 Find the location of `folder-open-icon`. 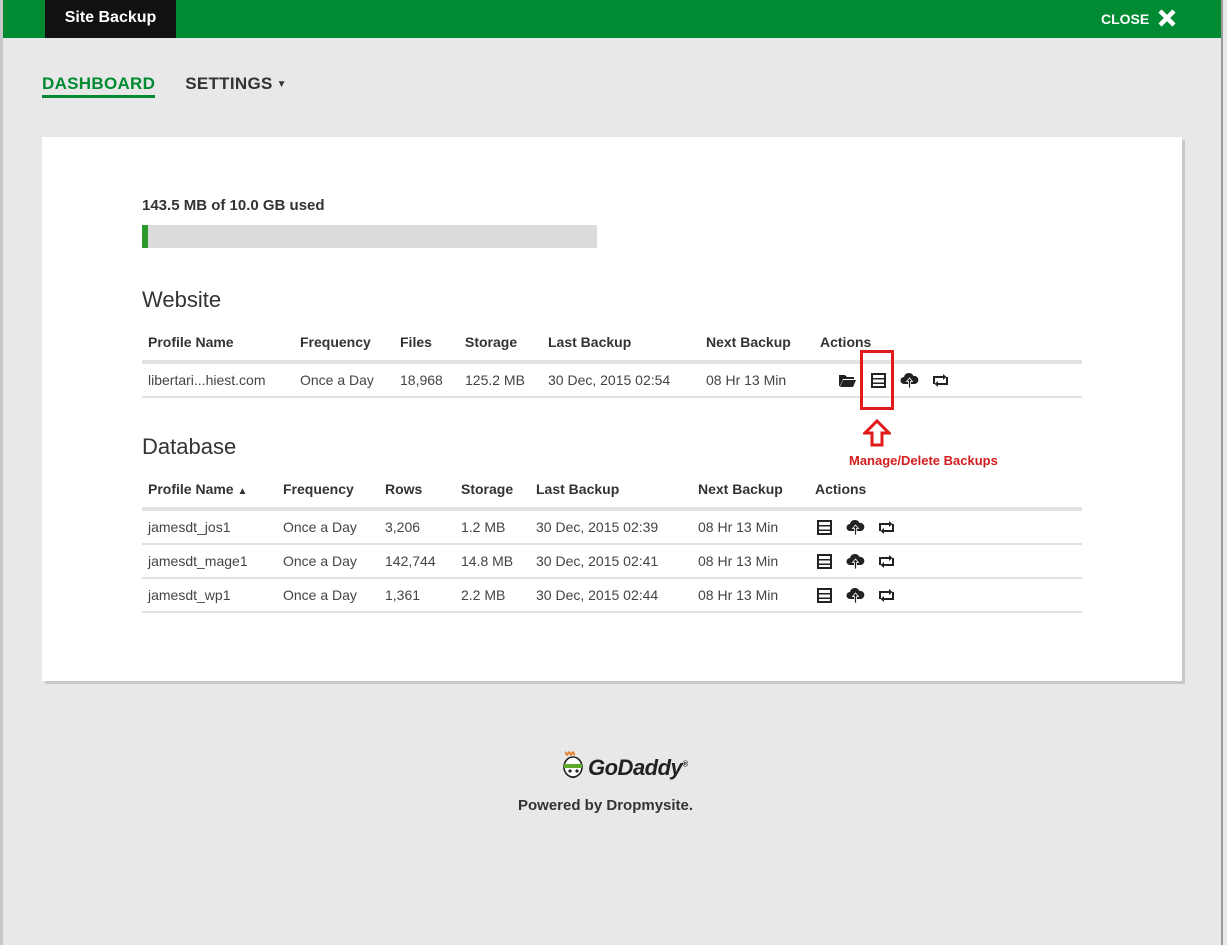

folder-open-icon is located at coordinates (847, 380).